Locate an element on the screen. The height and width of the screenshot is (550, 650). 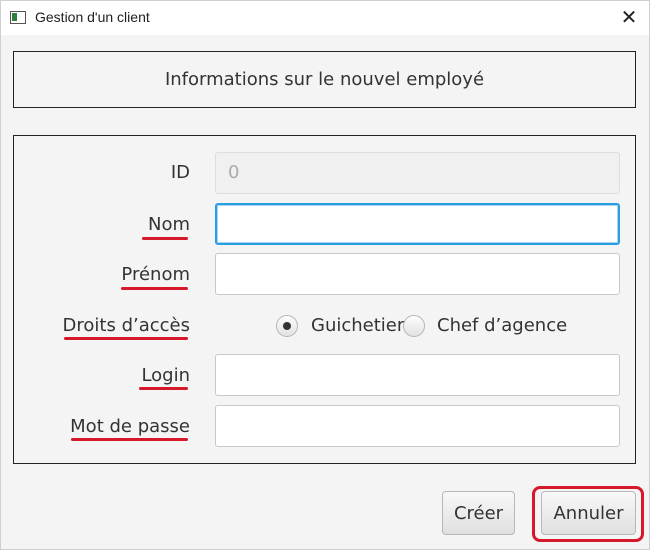
radio-guichetier-label: Guichetier is located at coordinates (357, 325).